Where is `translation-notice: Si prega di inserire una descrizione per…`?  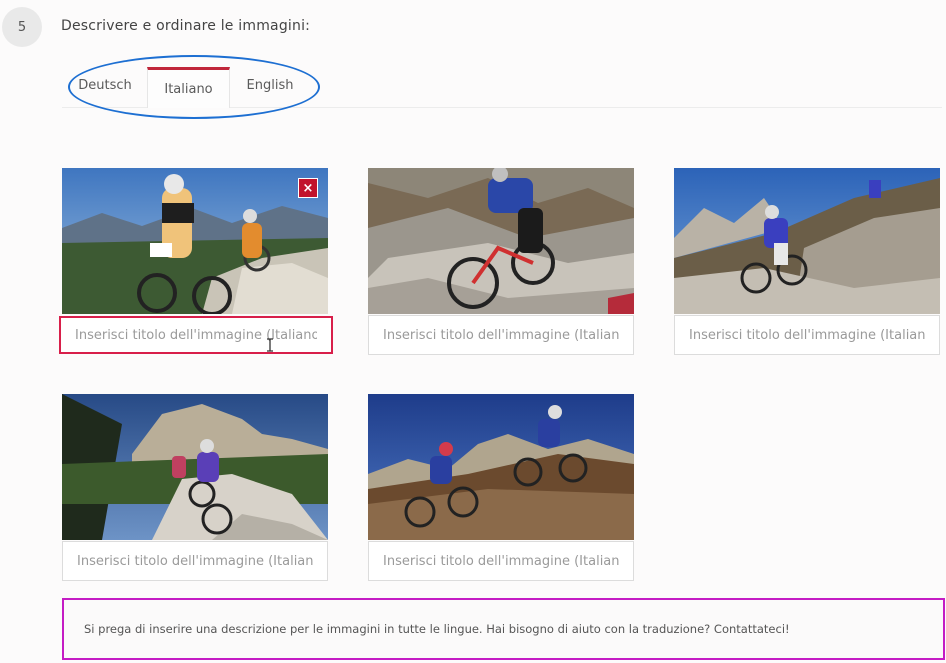 translation-notice: Si prega di inserire una descrizione per… is located at coordinates (503, 629).